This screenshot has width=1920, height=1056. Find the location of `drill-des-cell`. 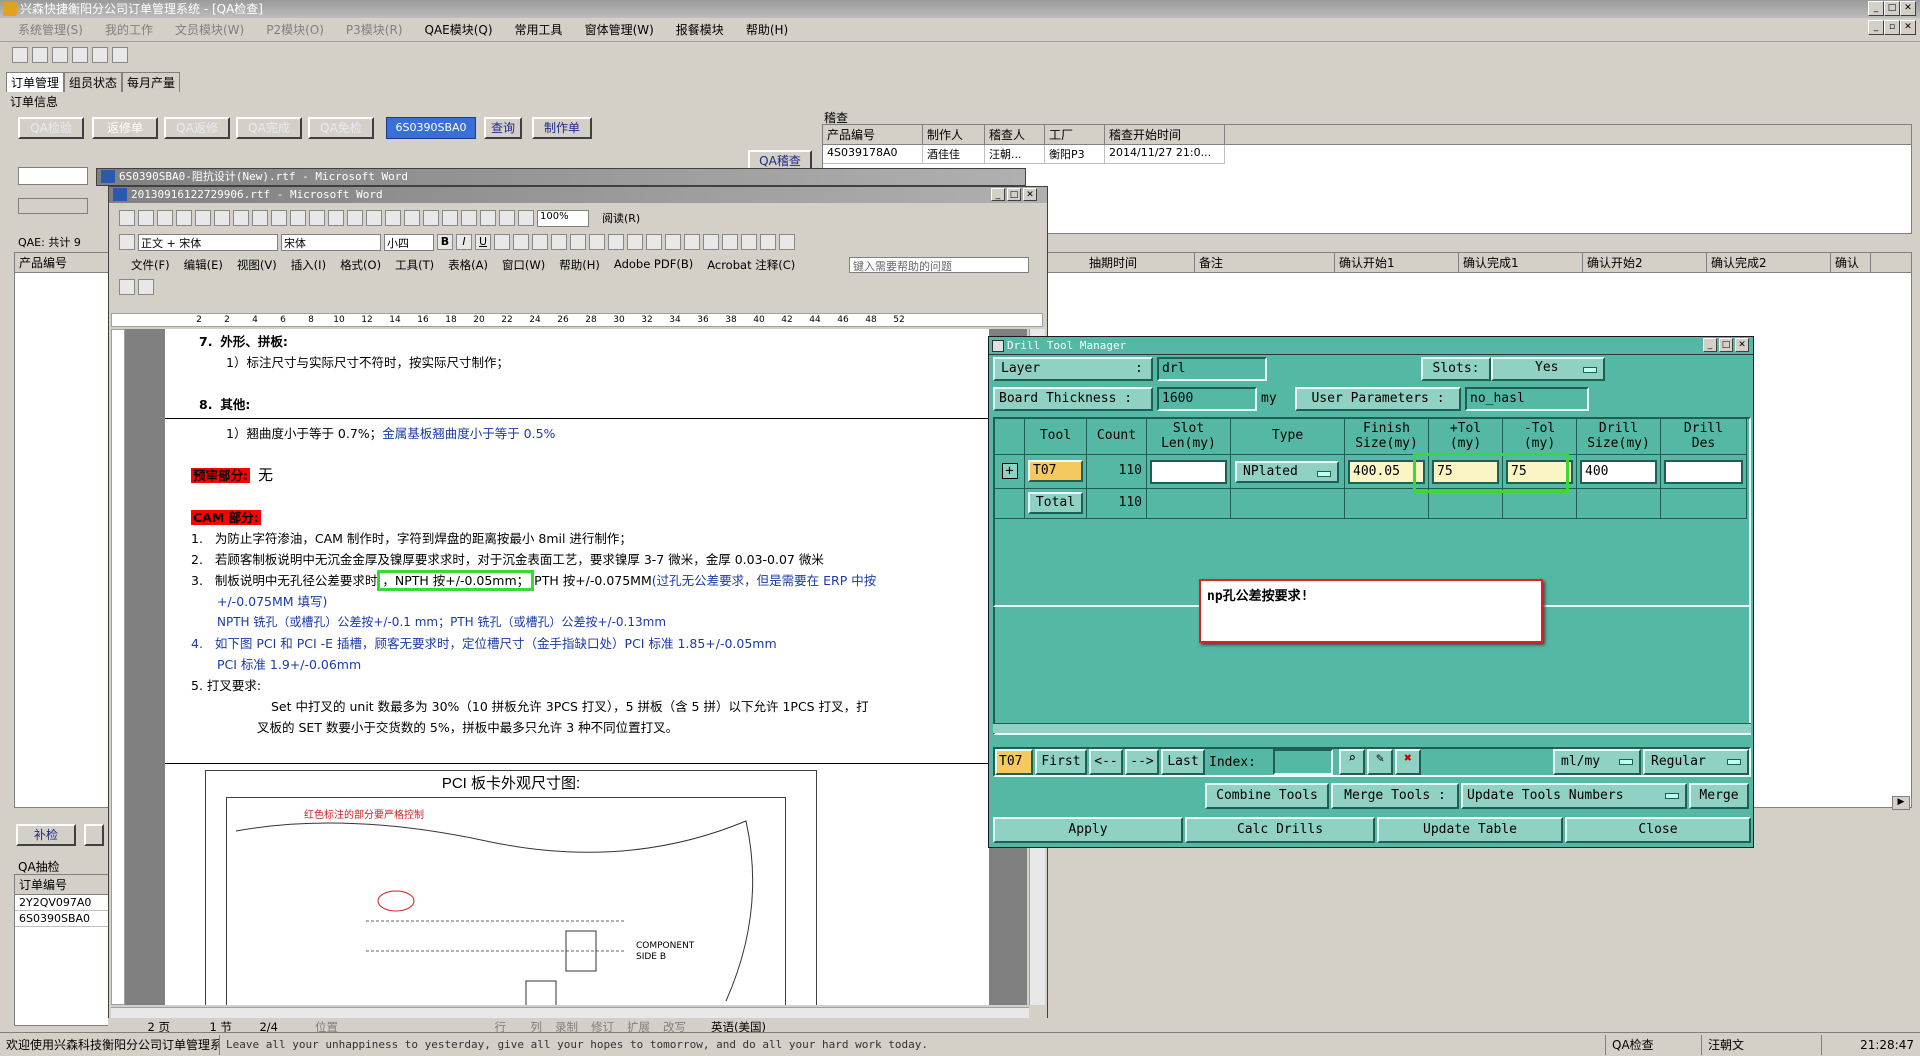

drill-des-cell is located at coordinates (1704, 472).